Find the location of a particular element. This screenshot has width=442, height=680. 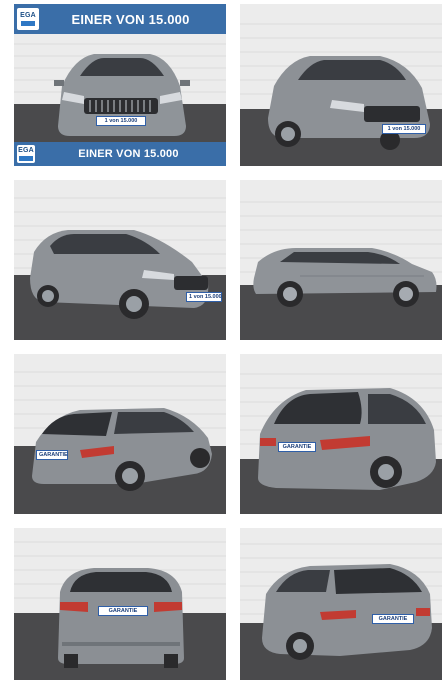

promo-banner-top: EGA EINER VON 15.000 is located at coordinates (120, 19).